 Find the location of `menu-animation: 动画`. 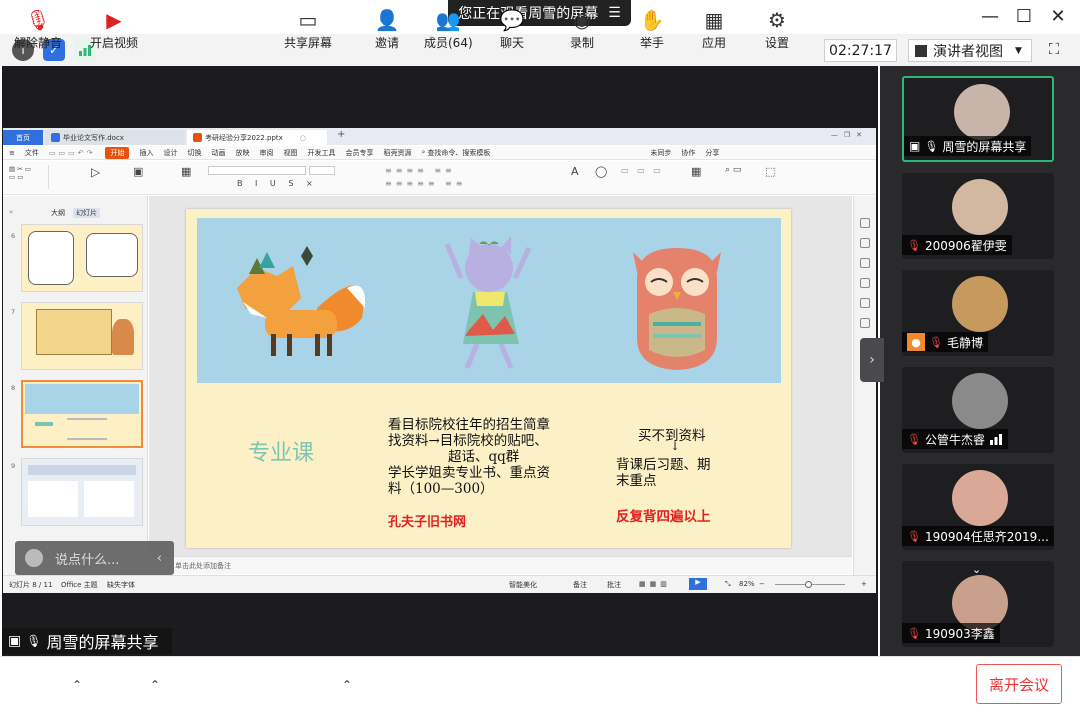

menu-animation: 动画 is located at coordinates (218, 153).